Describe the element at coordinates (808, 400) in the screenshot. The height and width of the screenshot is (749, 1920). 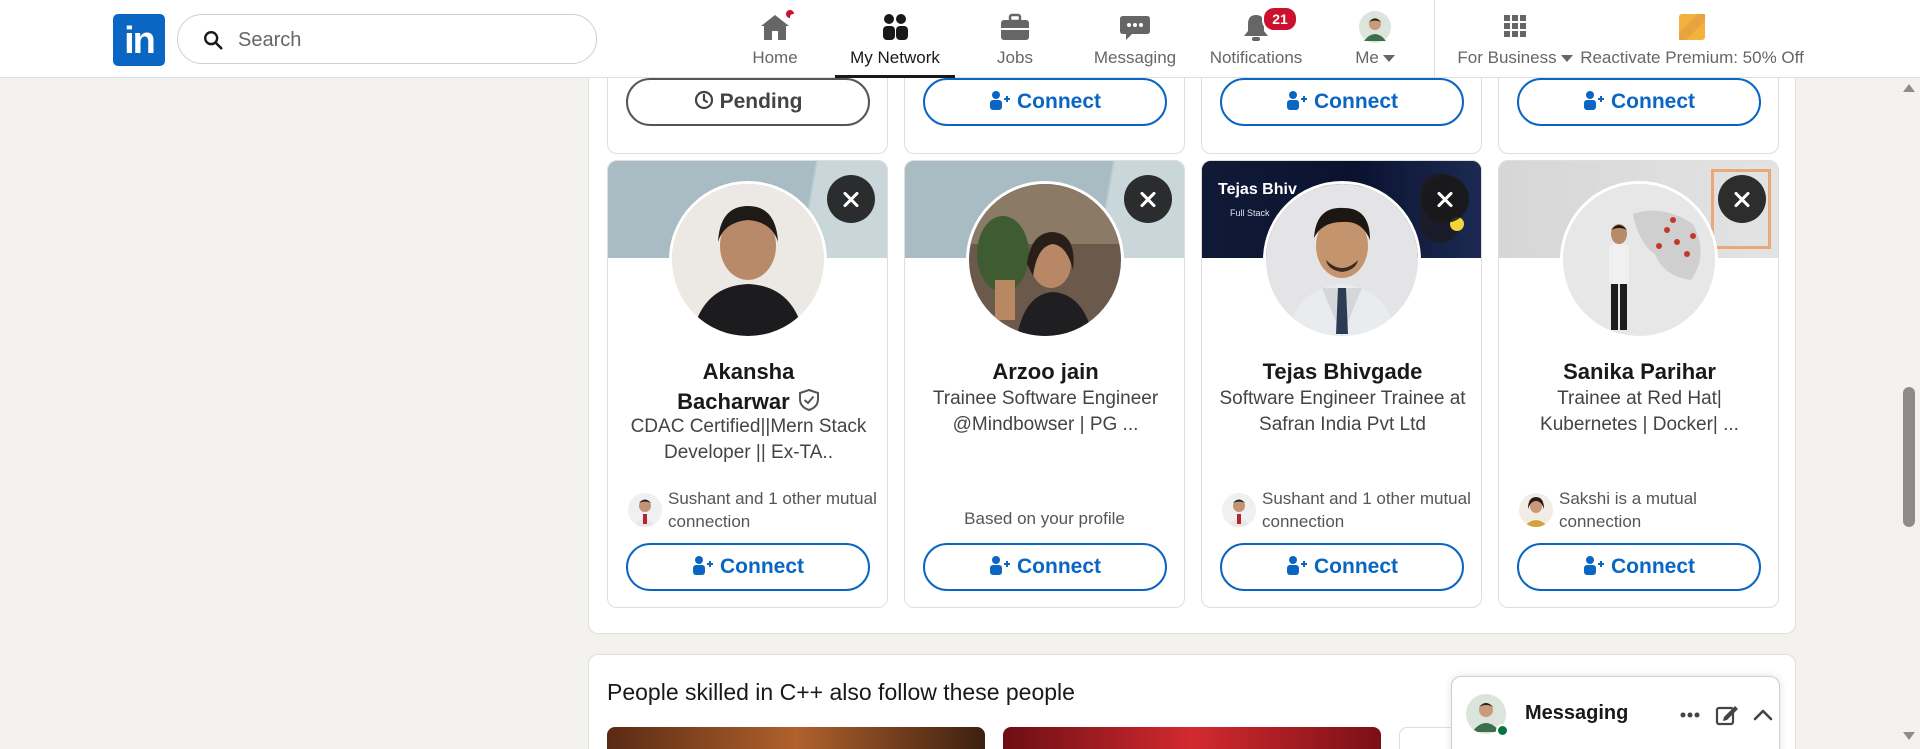
I see `verified-shield-icon` at that location.